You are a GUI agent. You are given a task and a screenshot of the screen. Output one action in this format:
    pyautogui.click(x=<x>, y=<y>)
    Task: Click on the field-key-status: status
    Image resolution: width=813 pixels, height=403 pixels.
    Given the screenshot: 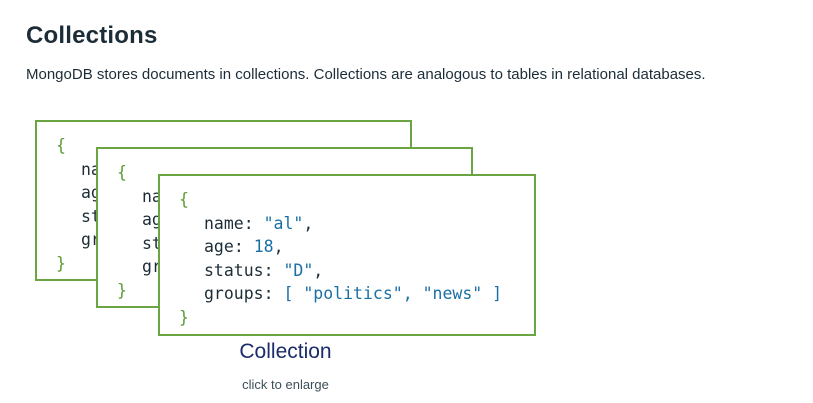 What is the action you would take?
    pyautogui.click(x=234, y=270)
    